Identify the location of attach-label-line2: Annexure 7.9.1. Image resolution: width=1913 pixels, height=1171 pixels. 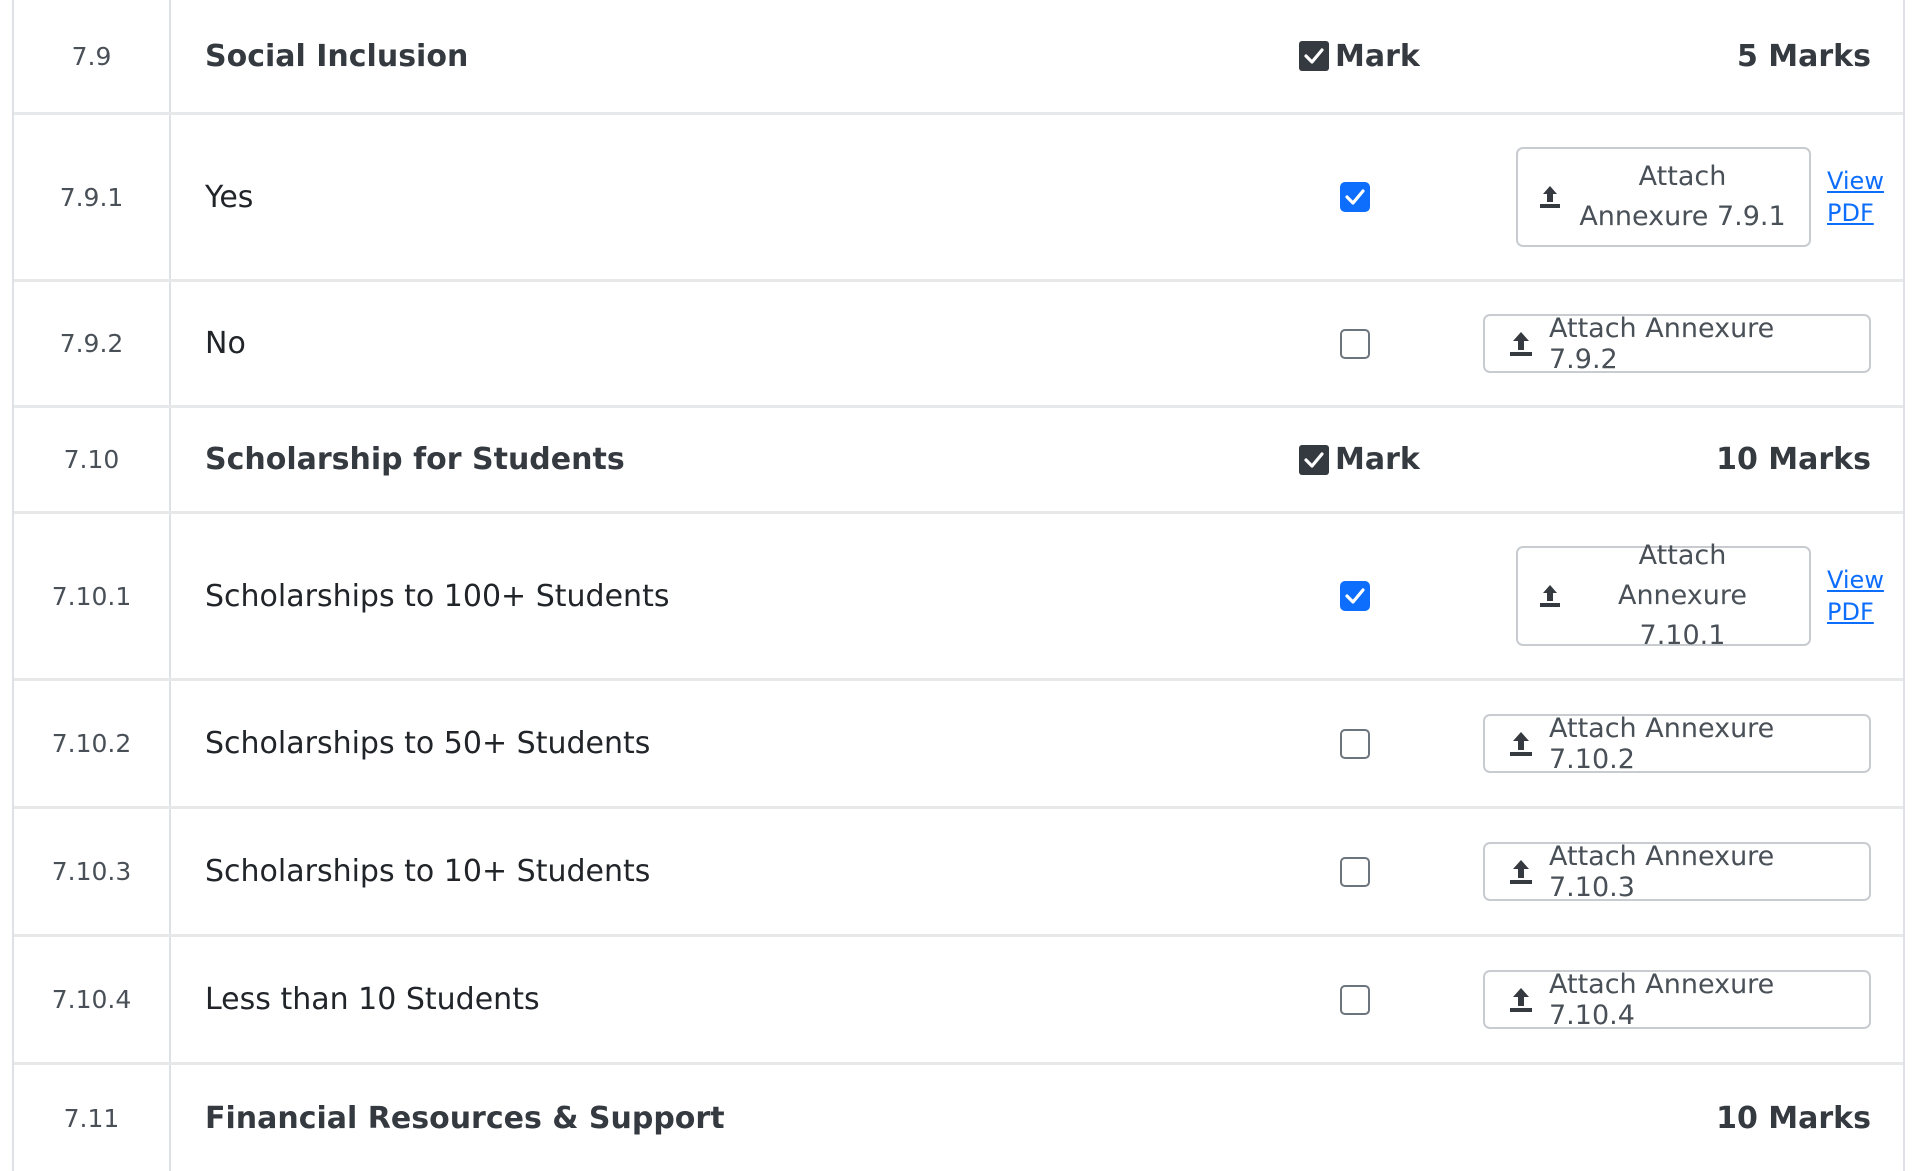
(1682, 216).